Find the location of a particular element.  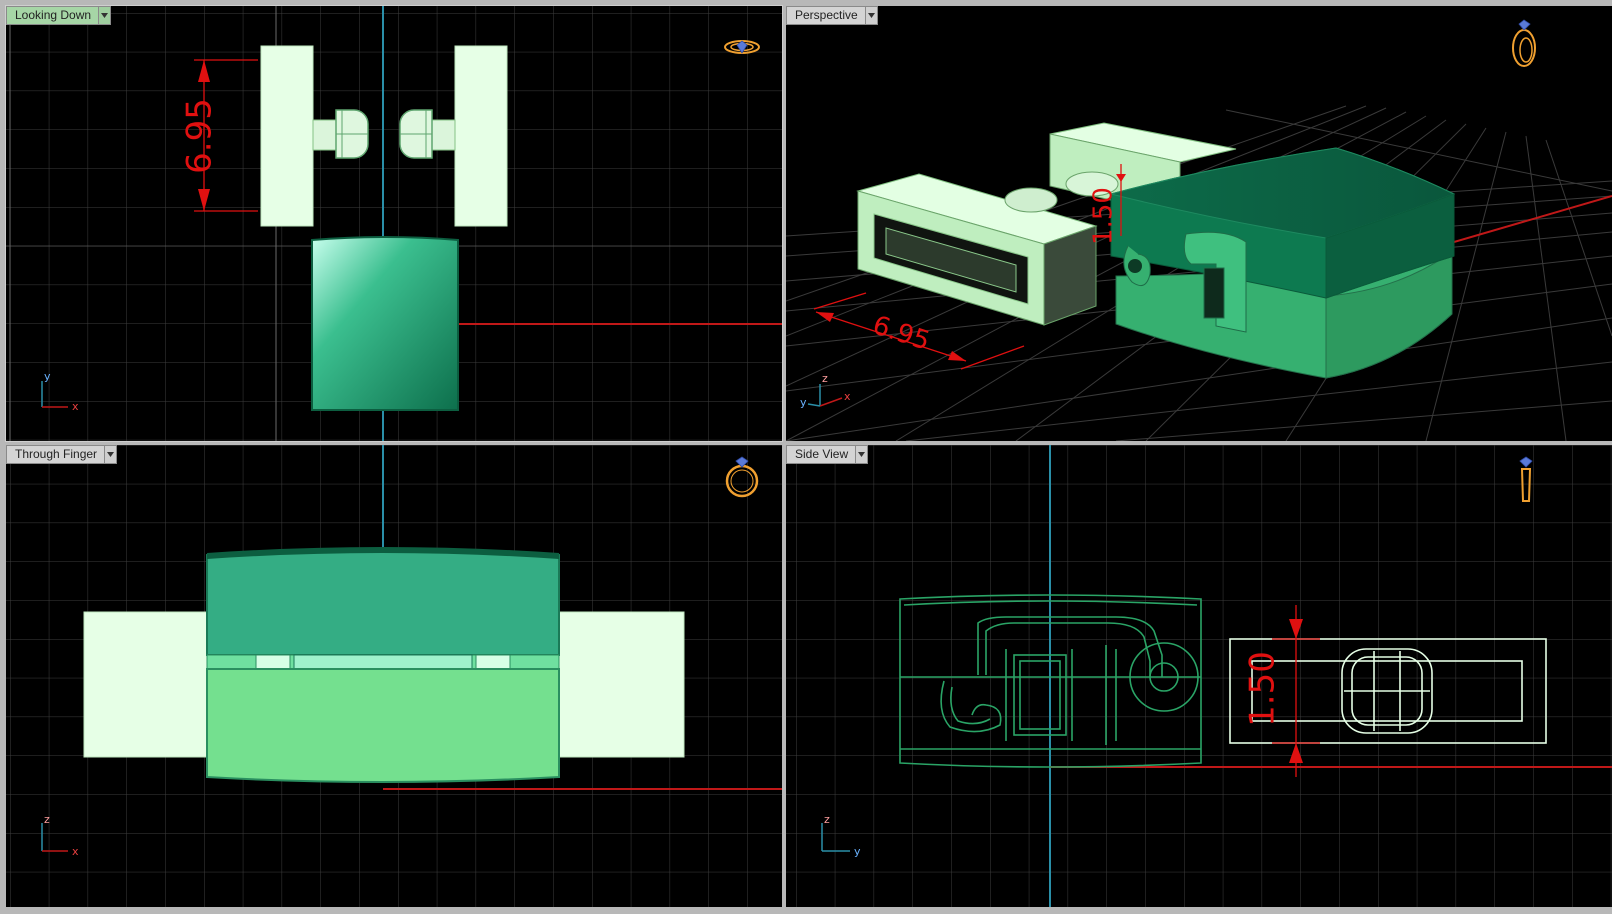

hinge-strip is located at coordinates (383, 662).